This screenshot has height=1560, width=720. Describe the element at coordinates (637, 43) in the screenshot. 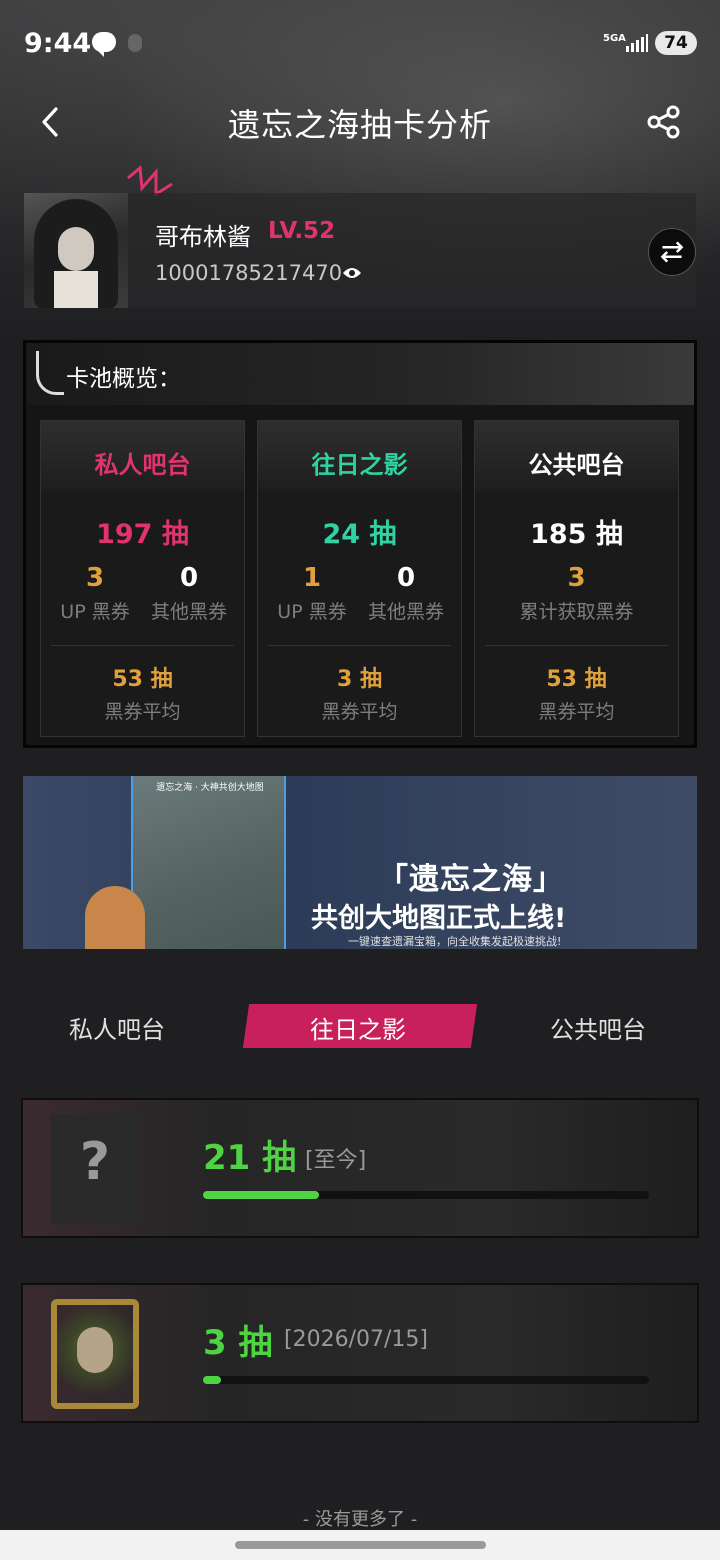

I see `signal-icon` at that location.